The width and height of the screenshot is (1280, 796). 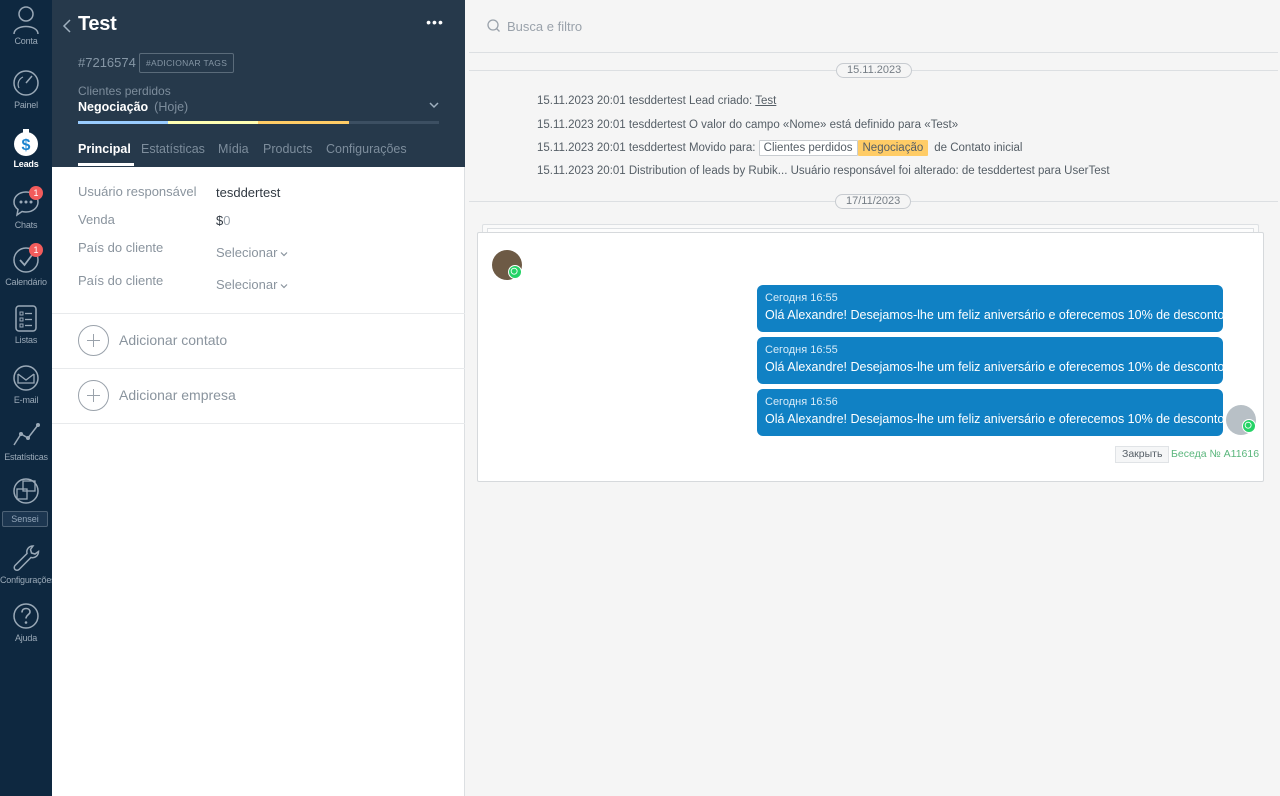 What do you see at coordinates (873, 201) in the screenshot?
I see `date-separator: 17/11/2023` at bounding box center [873, 201].